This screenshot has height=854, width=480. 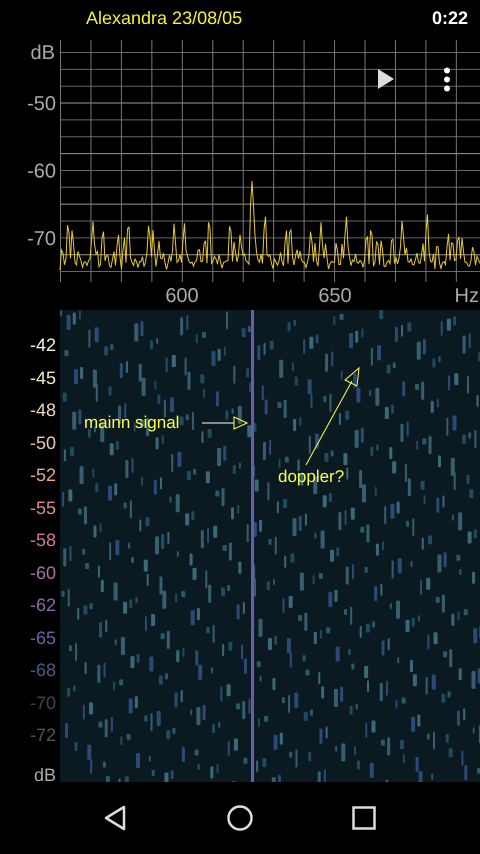 What do you see at coordinates (450, 18) in the screenshot?
I see `clock-time: 0:22` at bounding box center [450, 18].